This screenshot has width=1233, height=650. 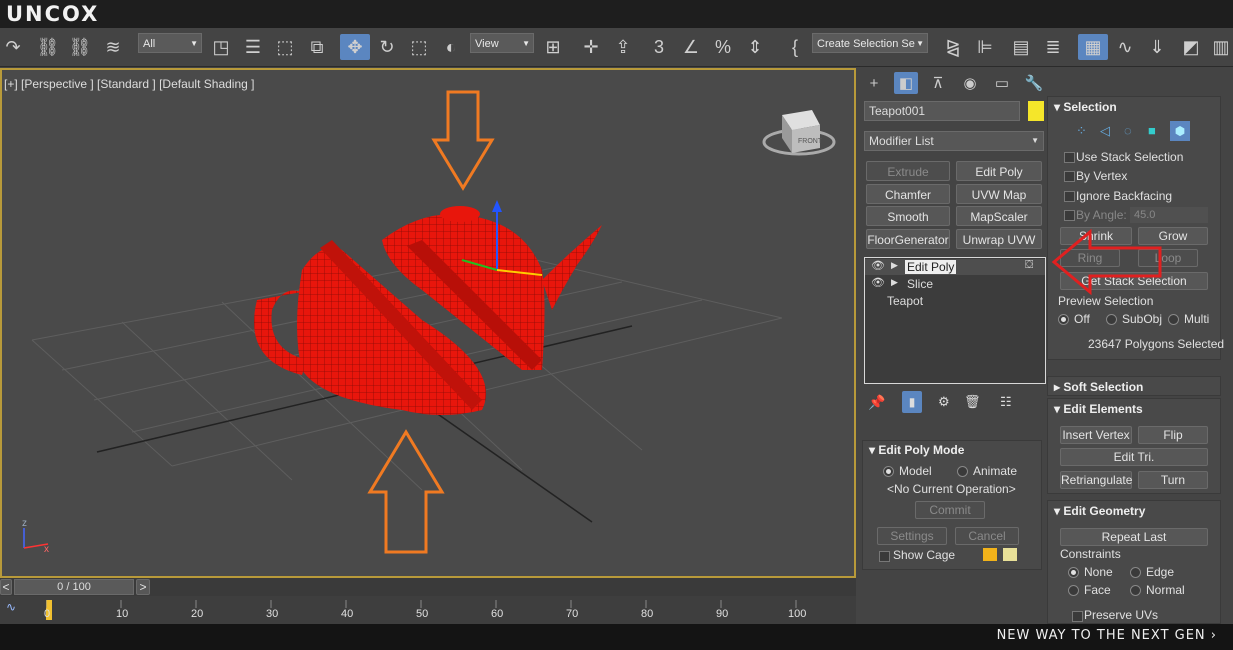 I want to click on modify-tab-icon: ◧, so click(x=906, y=83).